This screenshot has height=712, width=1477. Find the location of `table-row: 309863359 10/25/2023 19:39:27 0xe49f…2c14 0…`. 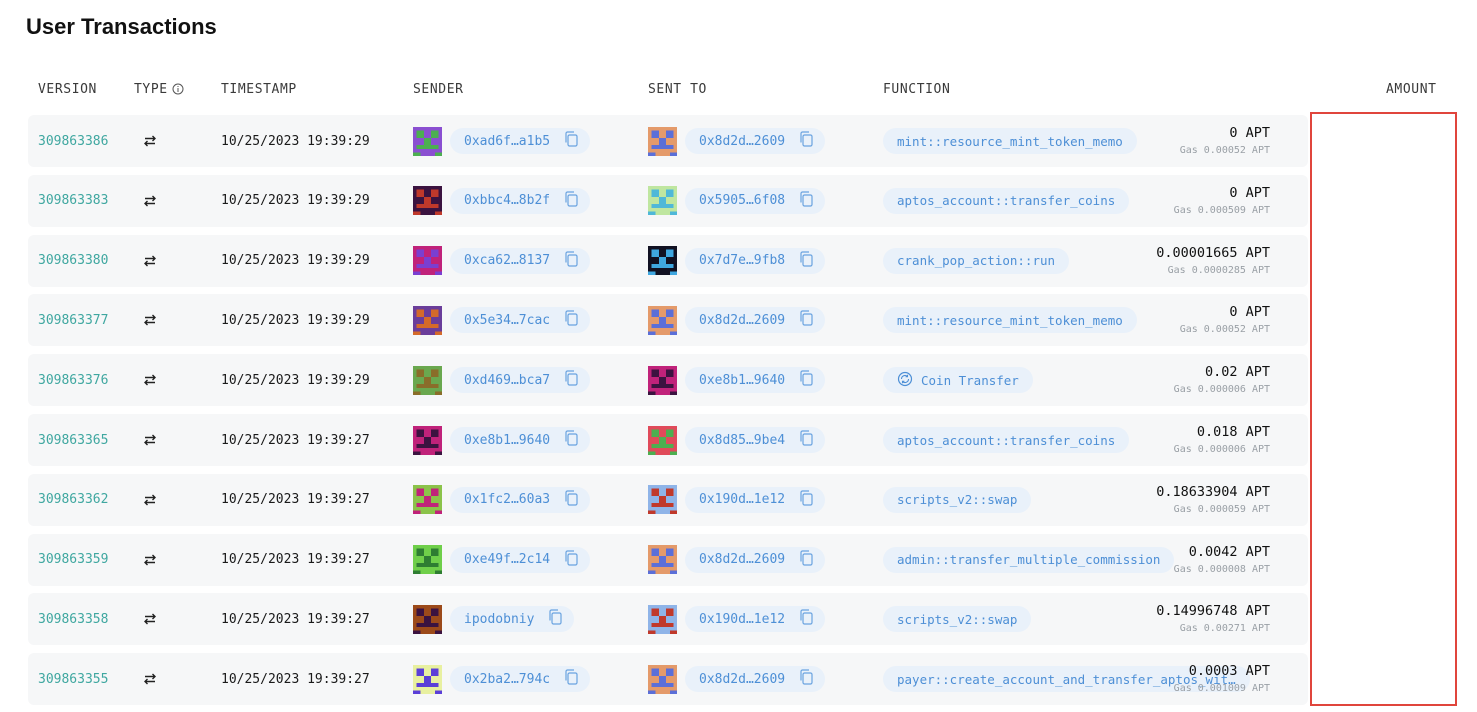

table-row: 309863359 10/25/2023 19:39:27 0xe49f…2c14 0… is located at coordinates (668, 559).